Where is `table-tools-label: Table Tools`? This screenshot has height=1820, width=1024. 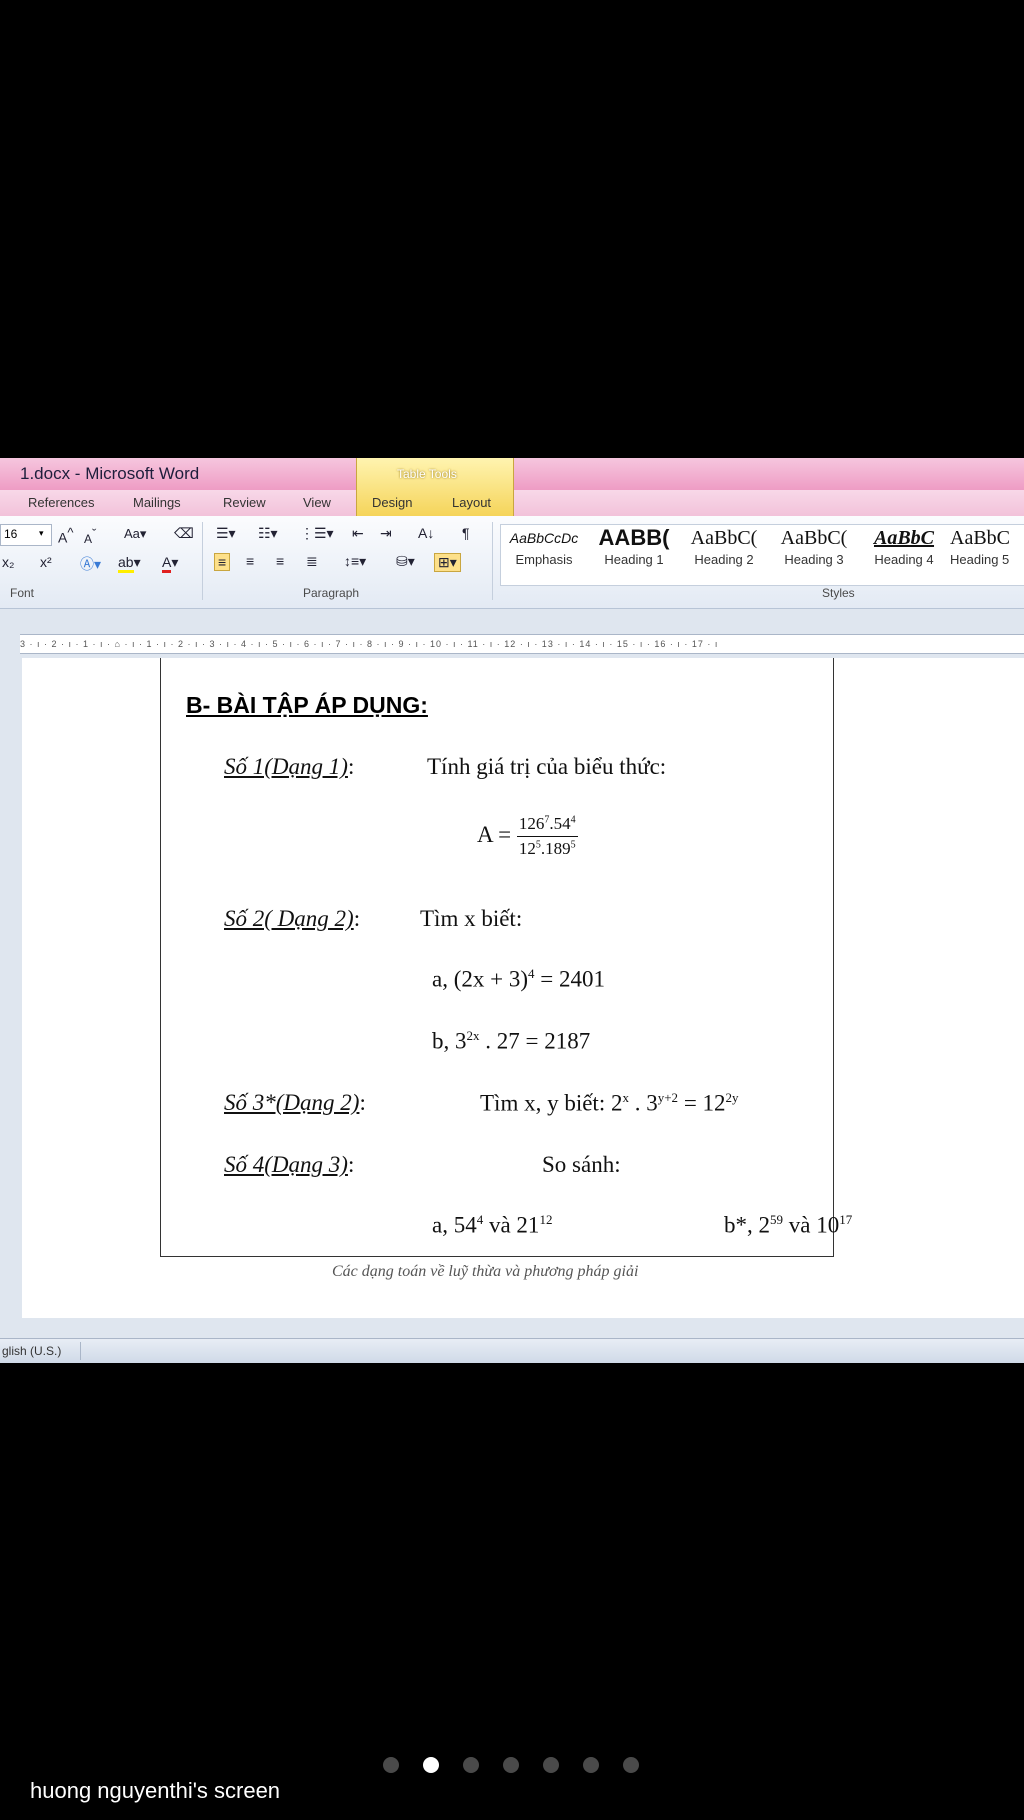
table-tools-label: Table Tools is located at coordinates (427, 474).